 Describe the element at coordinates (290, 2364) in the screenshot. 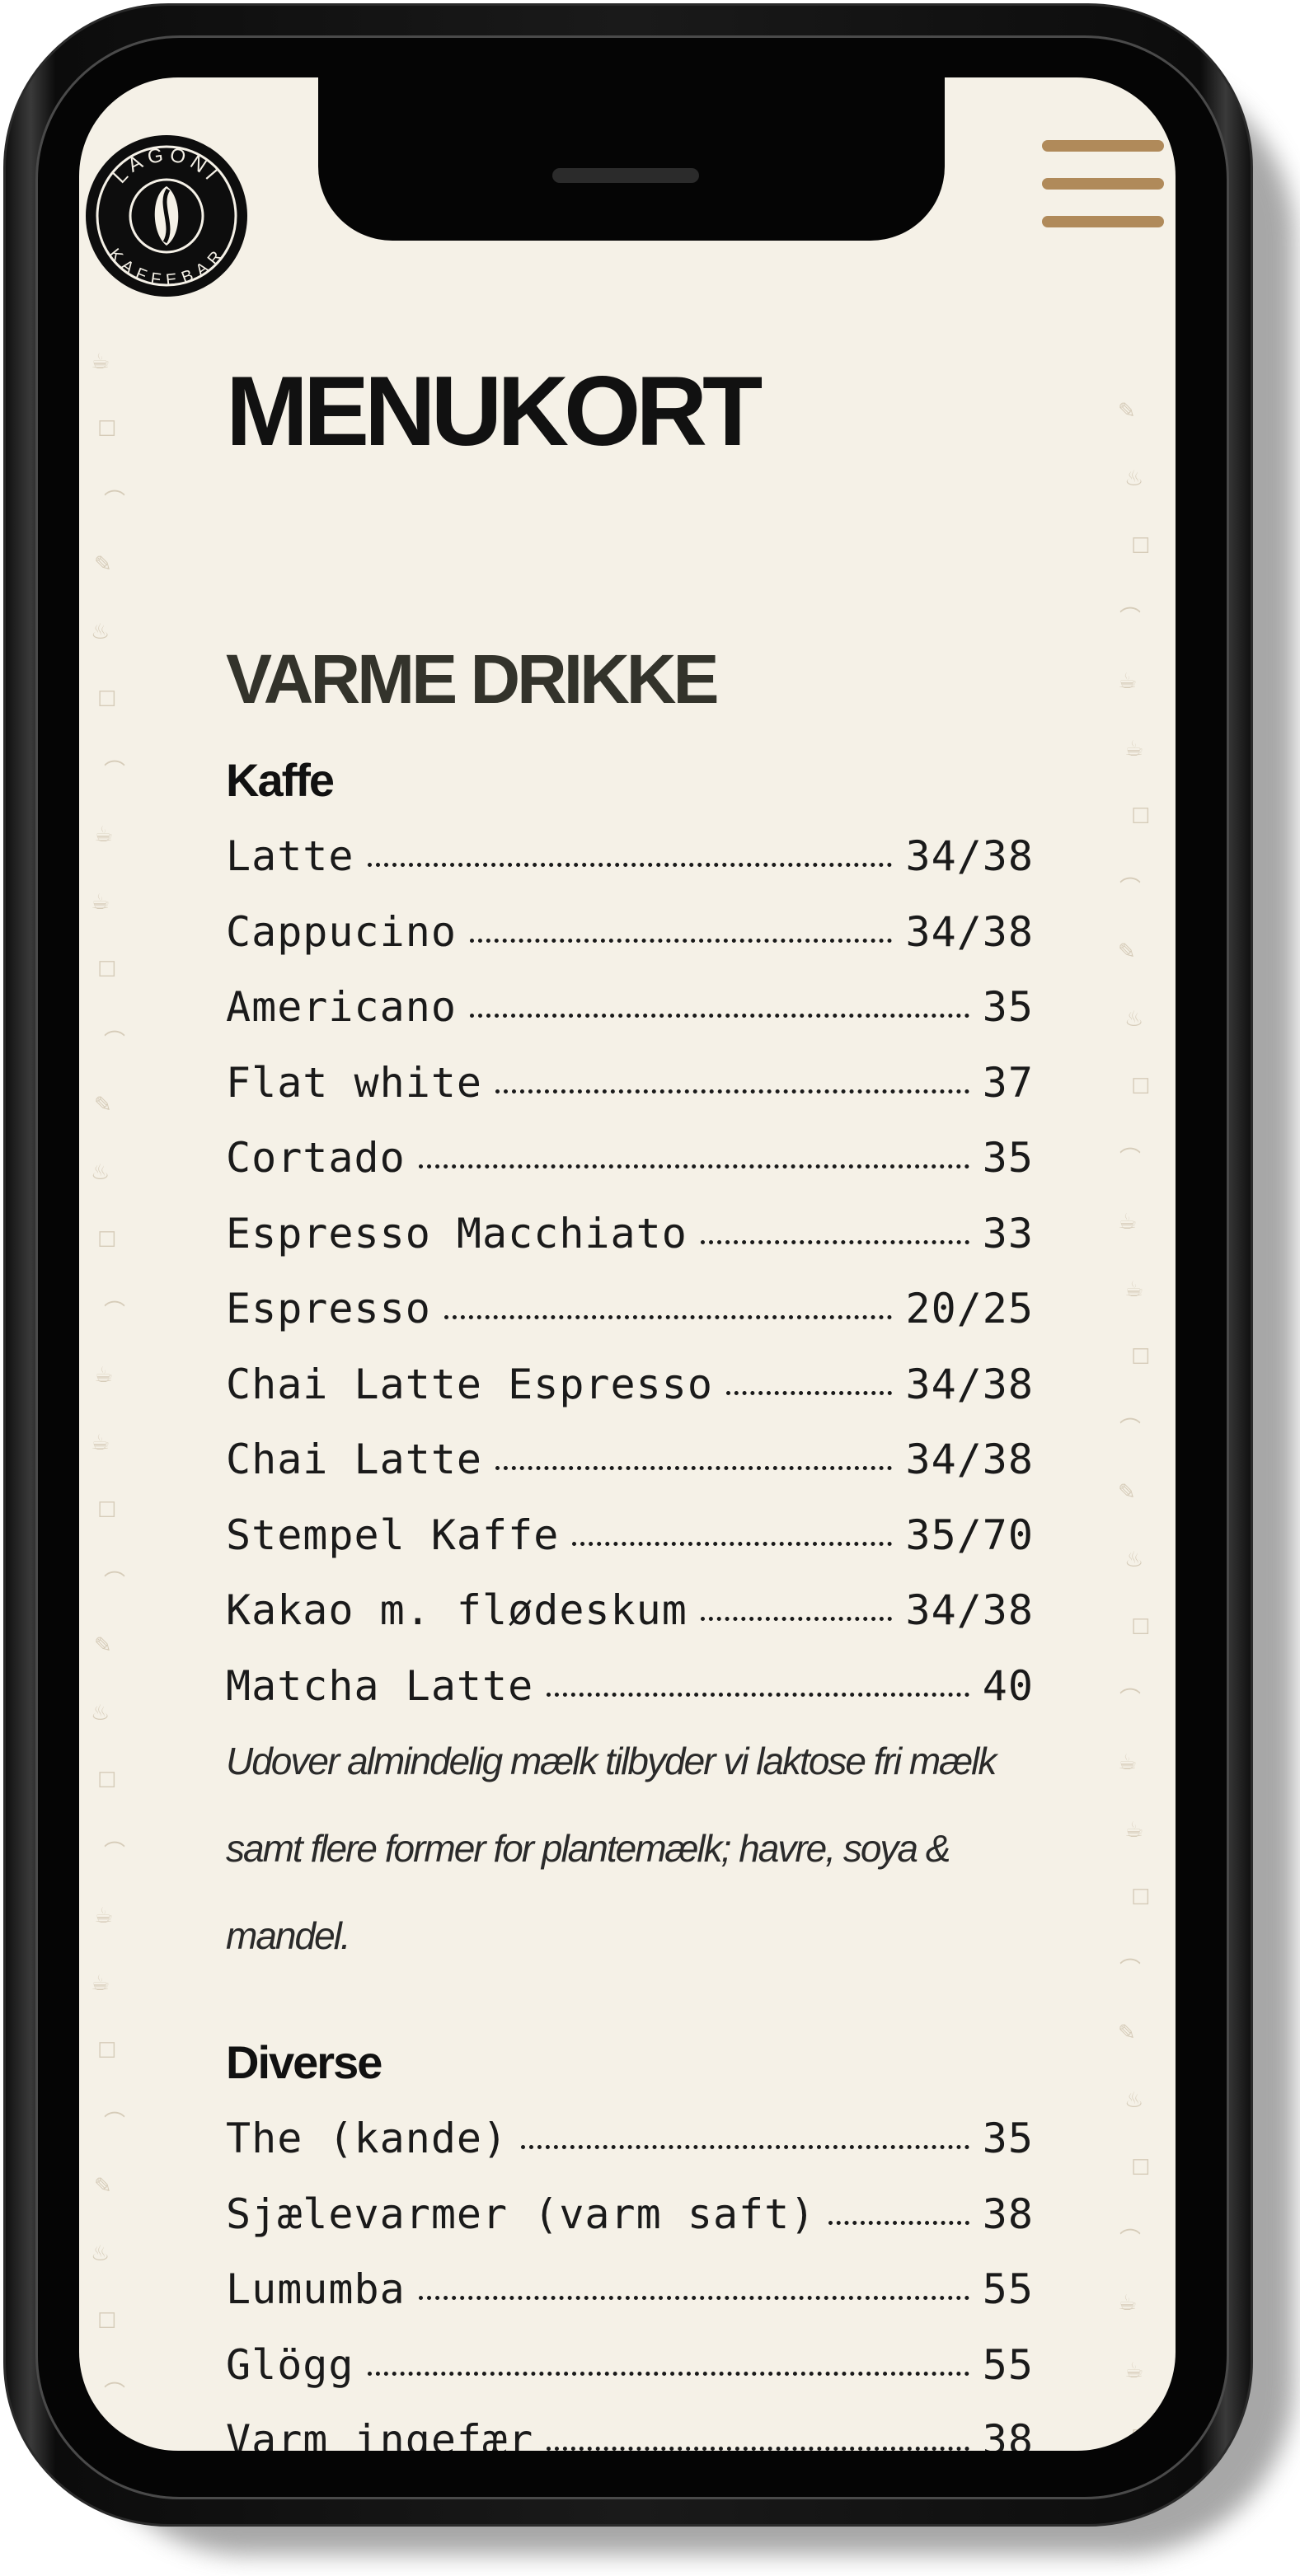

I see `menu-item-name: Glögg` at that location.